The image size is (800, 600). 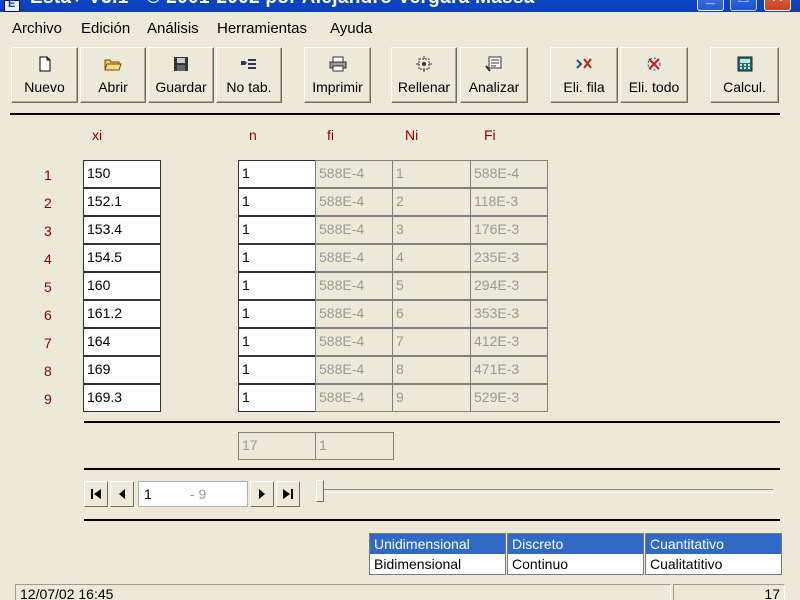 What do you see at coordinates (493, 64) in the screenshot?
I see `analyze-icon` at bounding box center [493, 64].